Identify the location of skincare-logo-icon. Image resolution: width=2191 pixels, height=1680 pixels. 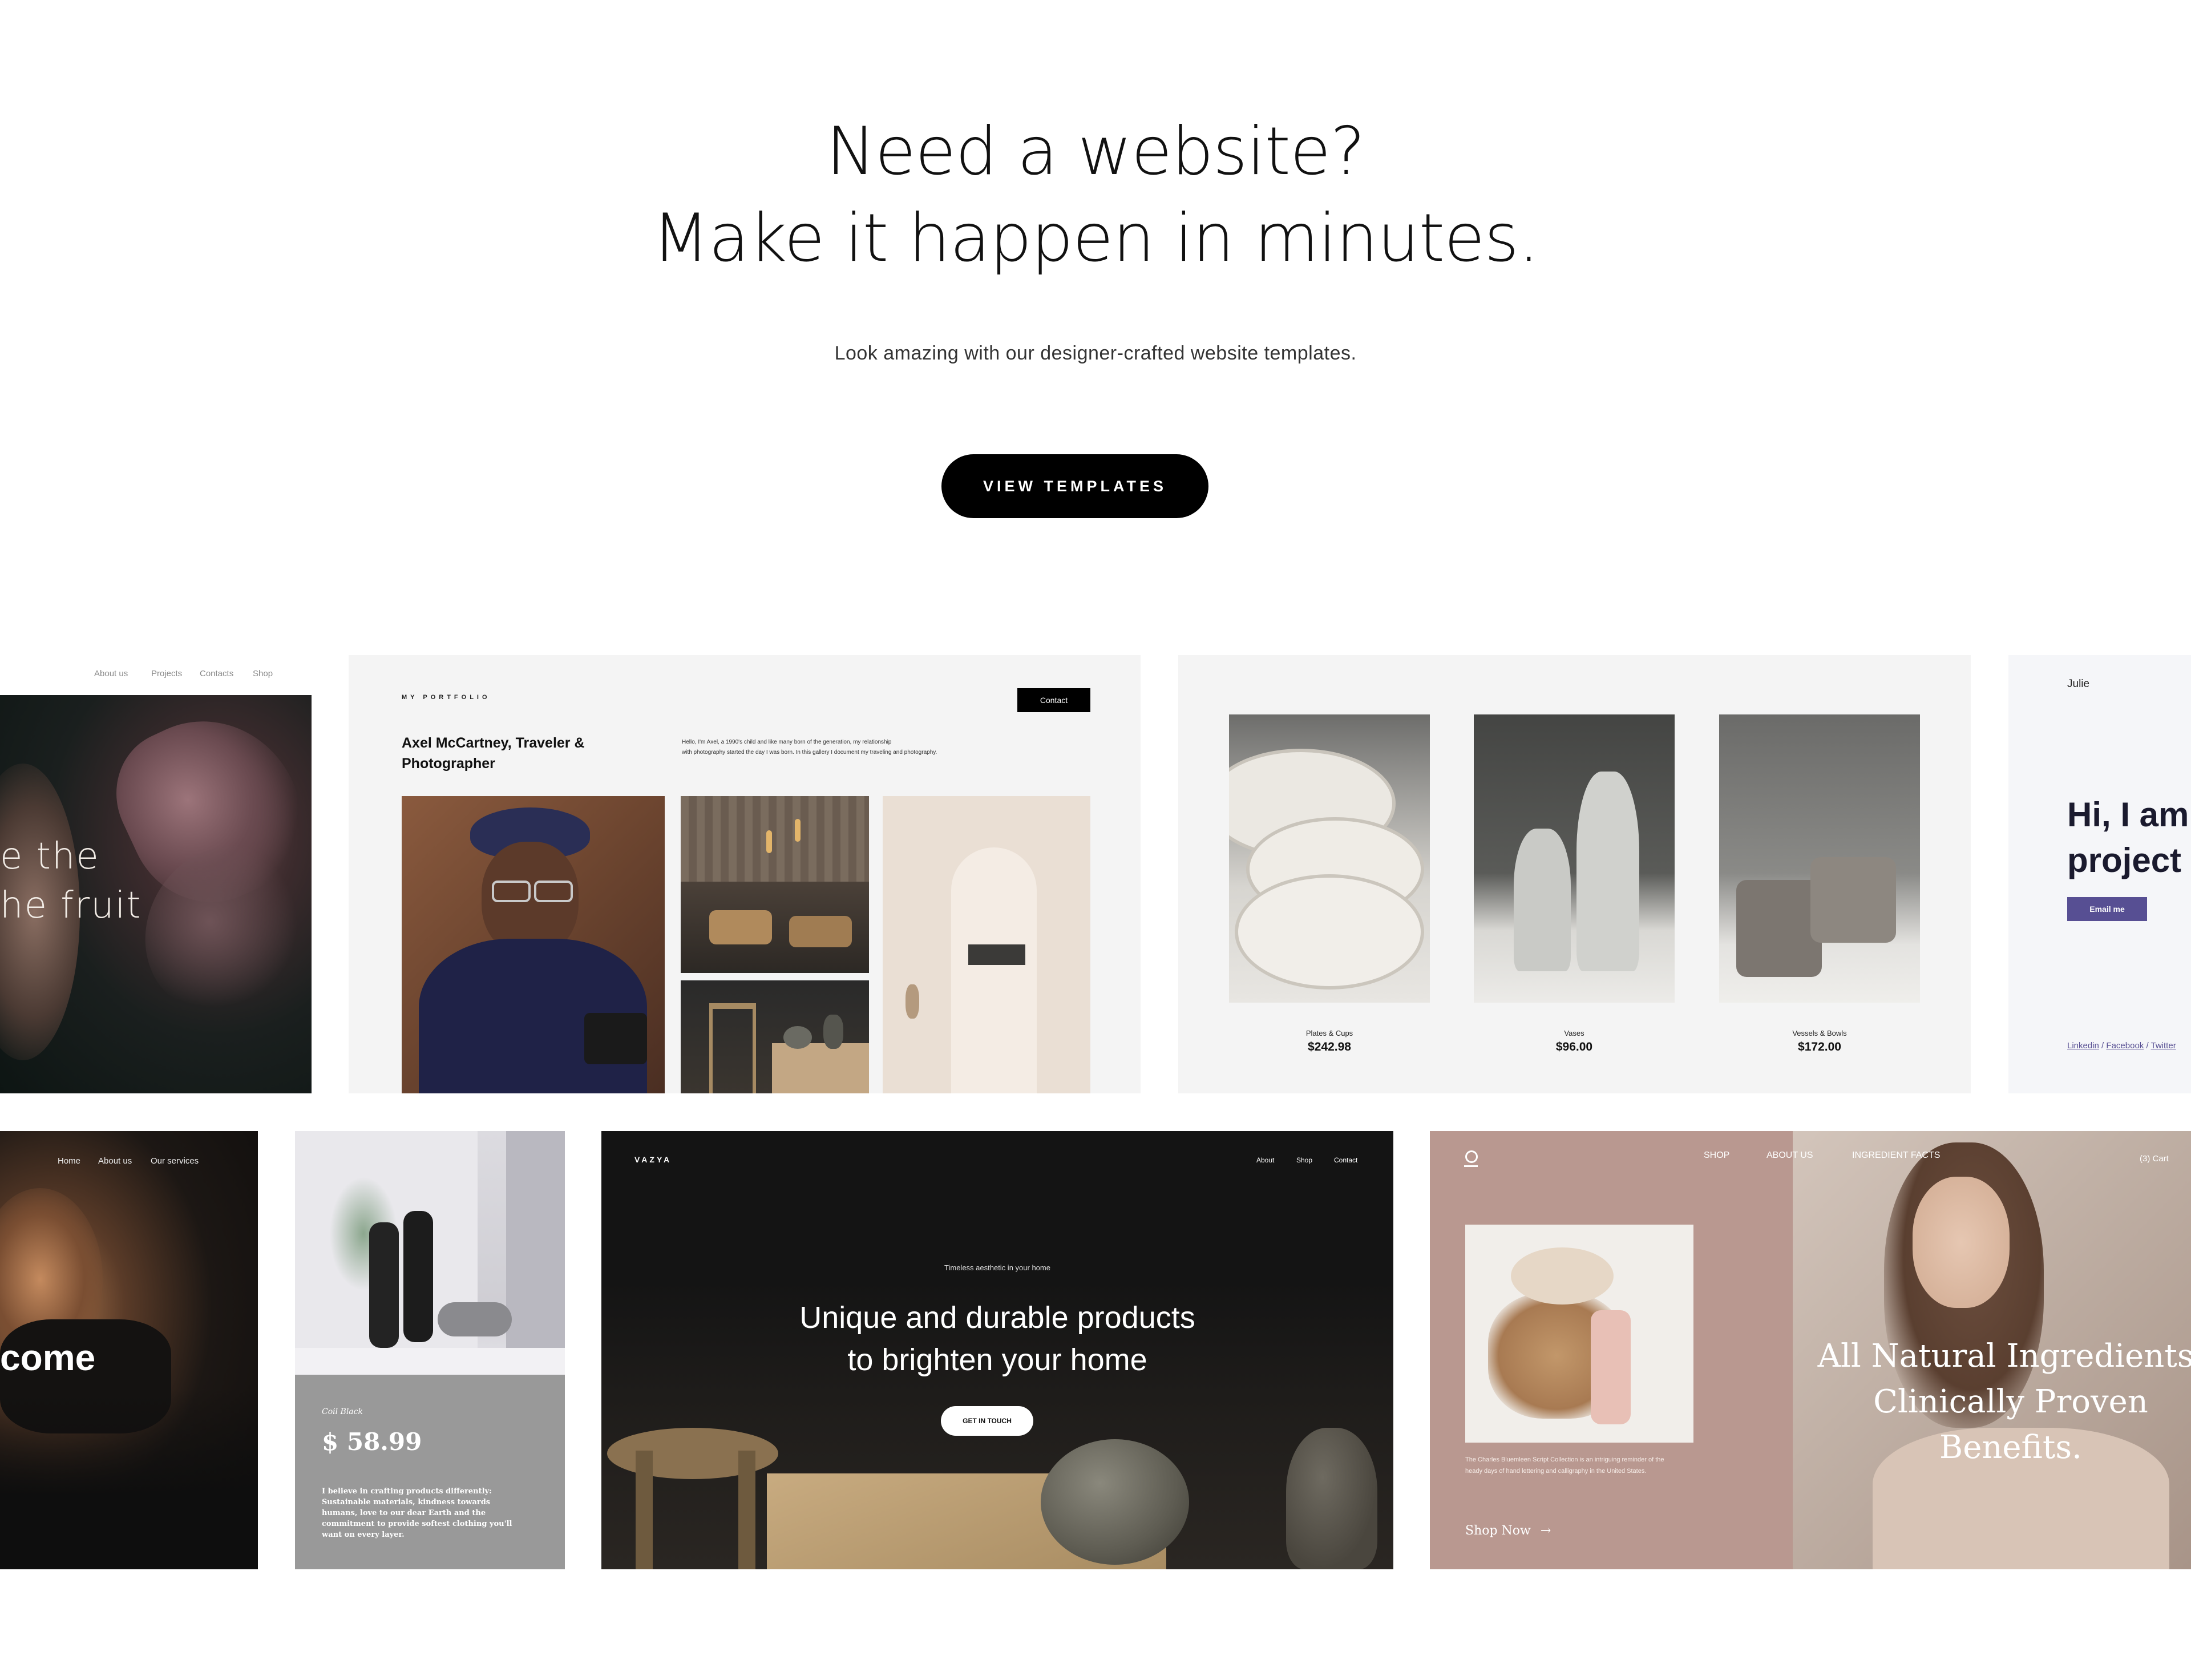
(1471, 1156).